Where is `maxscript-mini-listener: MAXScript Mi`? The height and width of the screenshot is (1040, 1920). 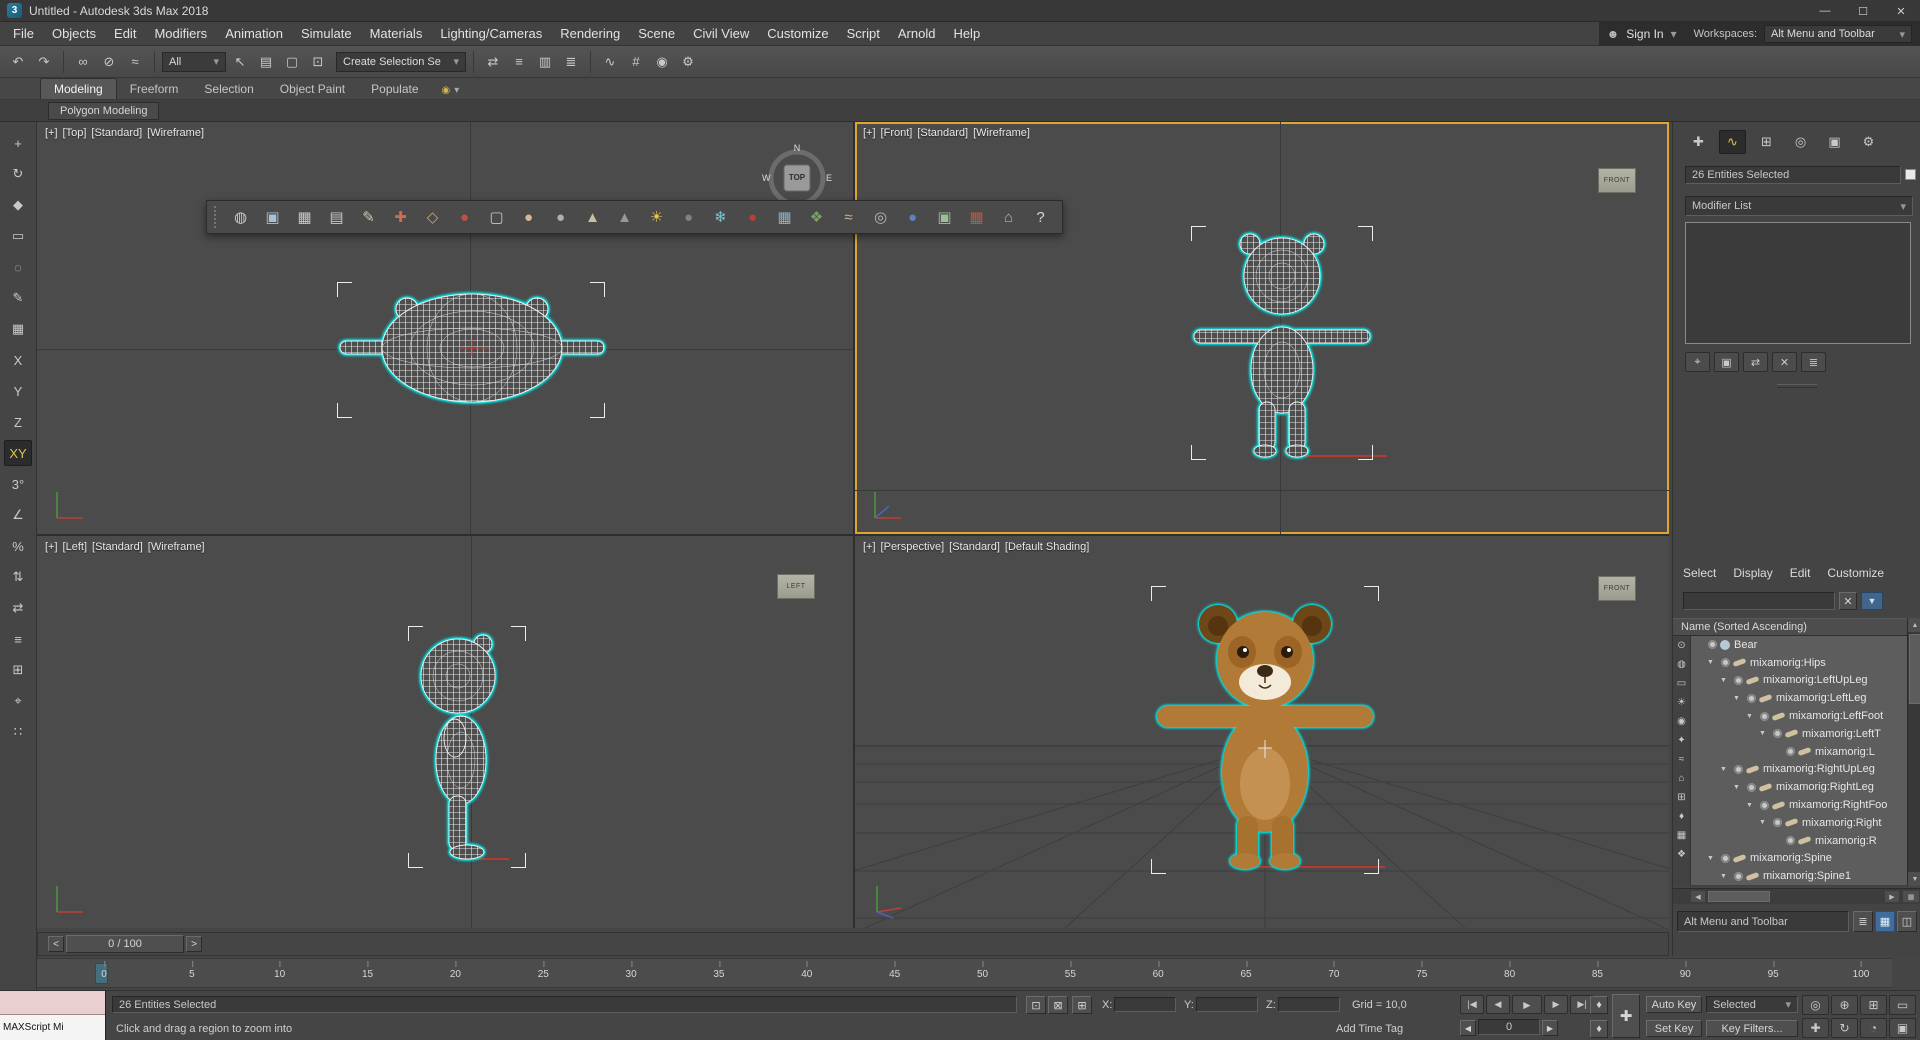
maxscript-mini-listener: MAXScript Mi is located at coordinates (53, 1015).